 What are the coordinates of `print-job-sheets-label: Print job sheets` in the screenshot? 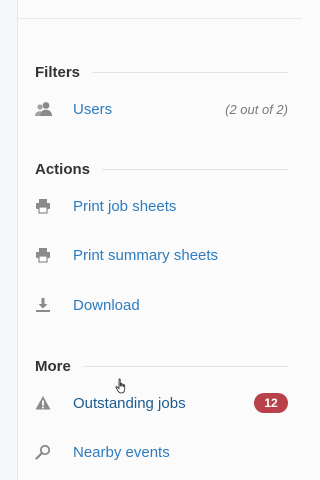 It's located at (125, 206).